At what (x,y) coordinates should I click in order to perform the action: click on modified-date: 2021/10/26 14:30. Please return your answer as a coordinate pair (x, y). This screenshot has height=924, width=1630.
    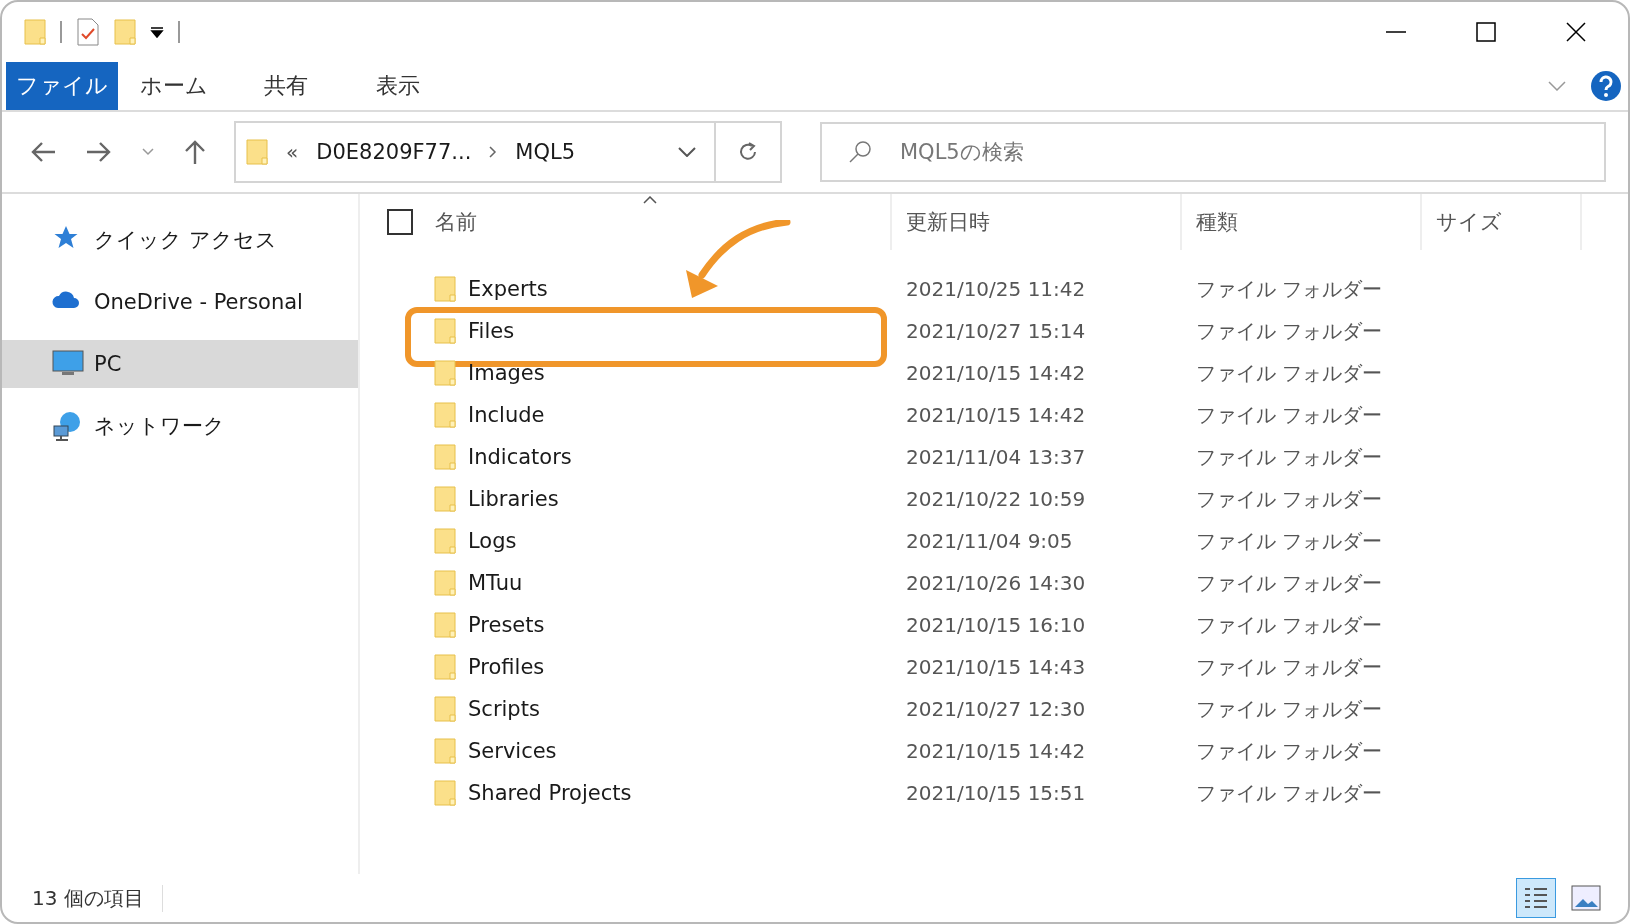
    Looking at the image, I should click on (996, 583).